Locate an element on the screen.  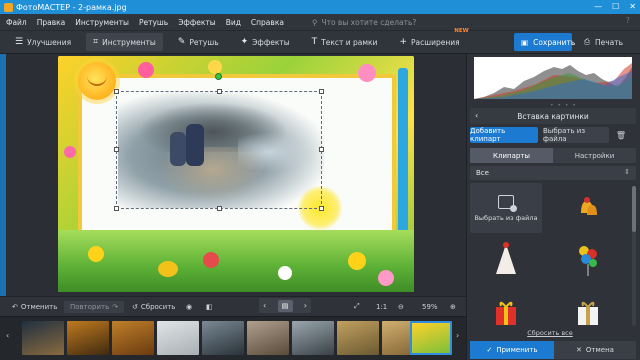
add-clipart-button: Добавить клипарт is located at coordinates (504, 135).